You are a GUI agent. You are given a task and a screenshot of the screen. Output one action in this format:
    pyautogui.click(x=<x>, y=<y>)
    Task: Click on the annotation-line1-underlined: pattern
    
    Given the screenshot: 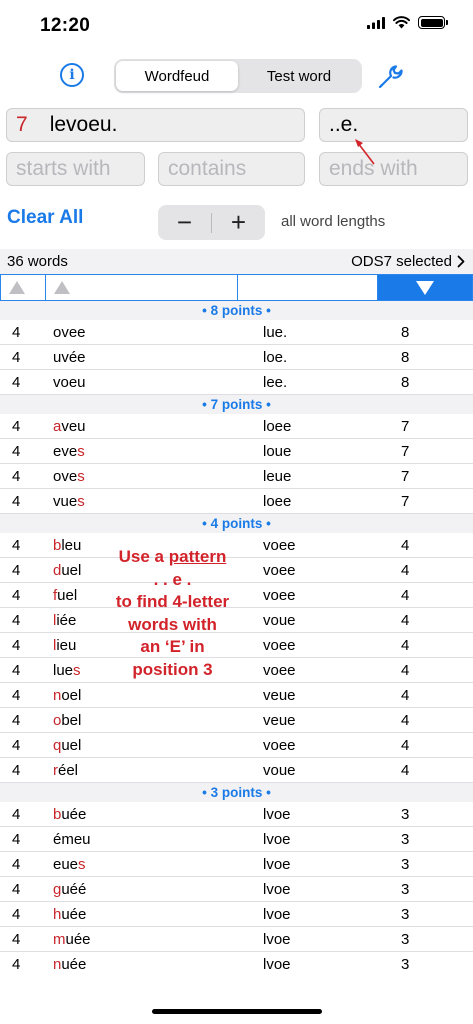 What is the action you would take?
    pyautogui.click(x=197, y=556)
    